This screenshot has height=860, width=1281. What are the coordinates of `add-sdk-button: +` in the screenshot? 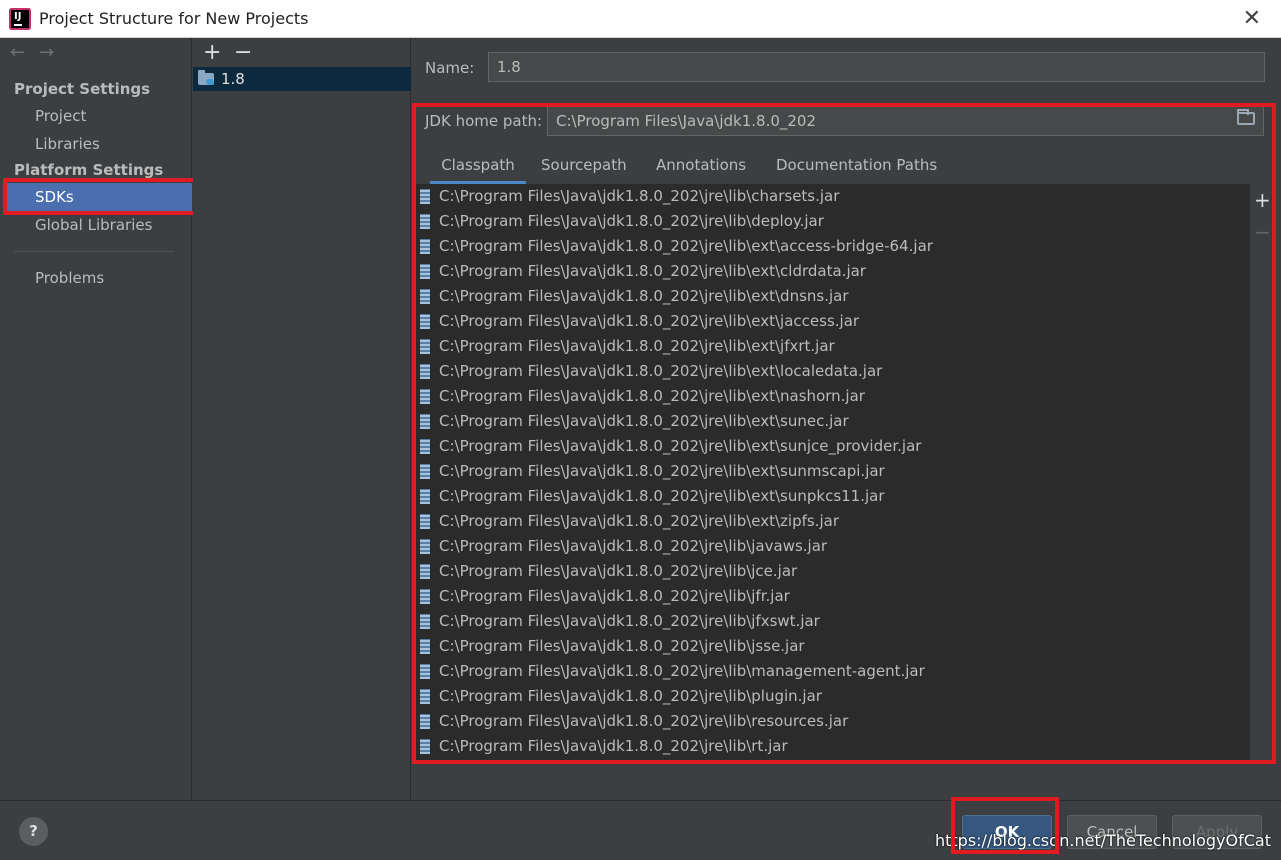 It's located at (212, 52).